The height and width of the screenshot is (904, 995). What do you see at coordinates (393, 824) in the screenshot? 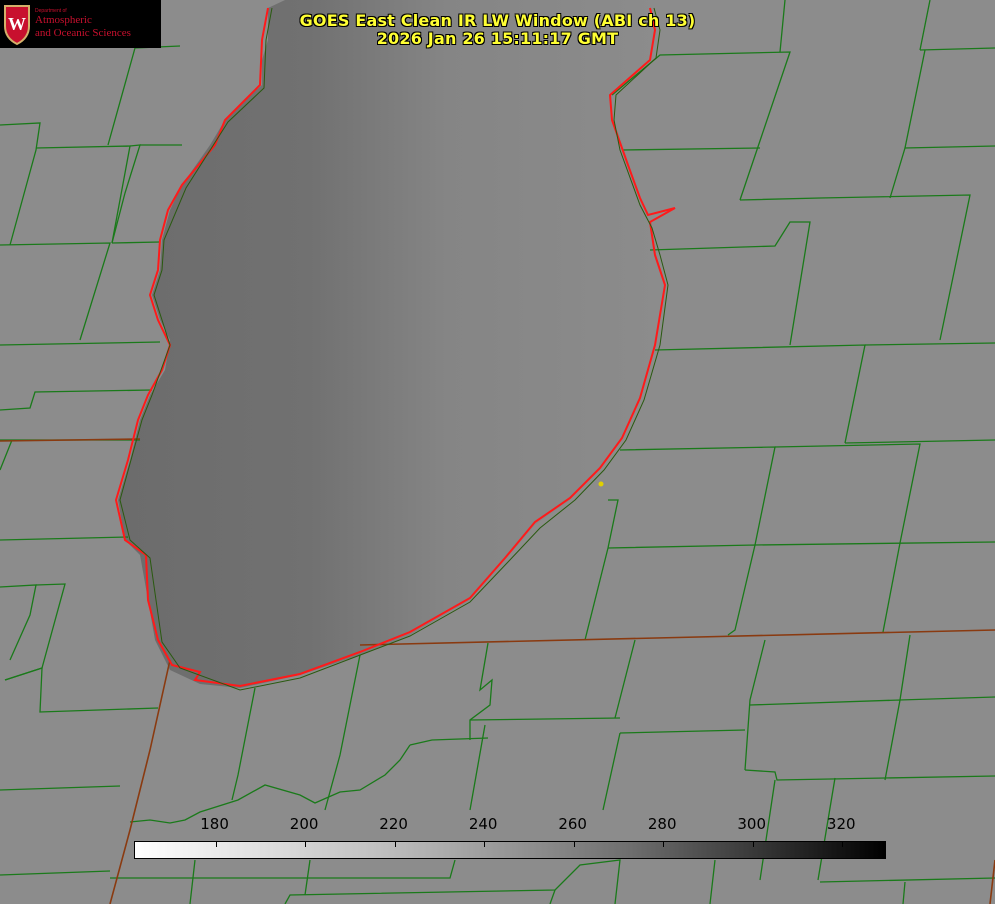
I see `colorbar-tick-label: 220` at bounding box center [393, 824].